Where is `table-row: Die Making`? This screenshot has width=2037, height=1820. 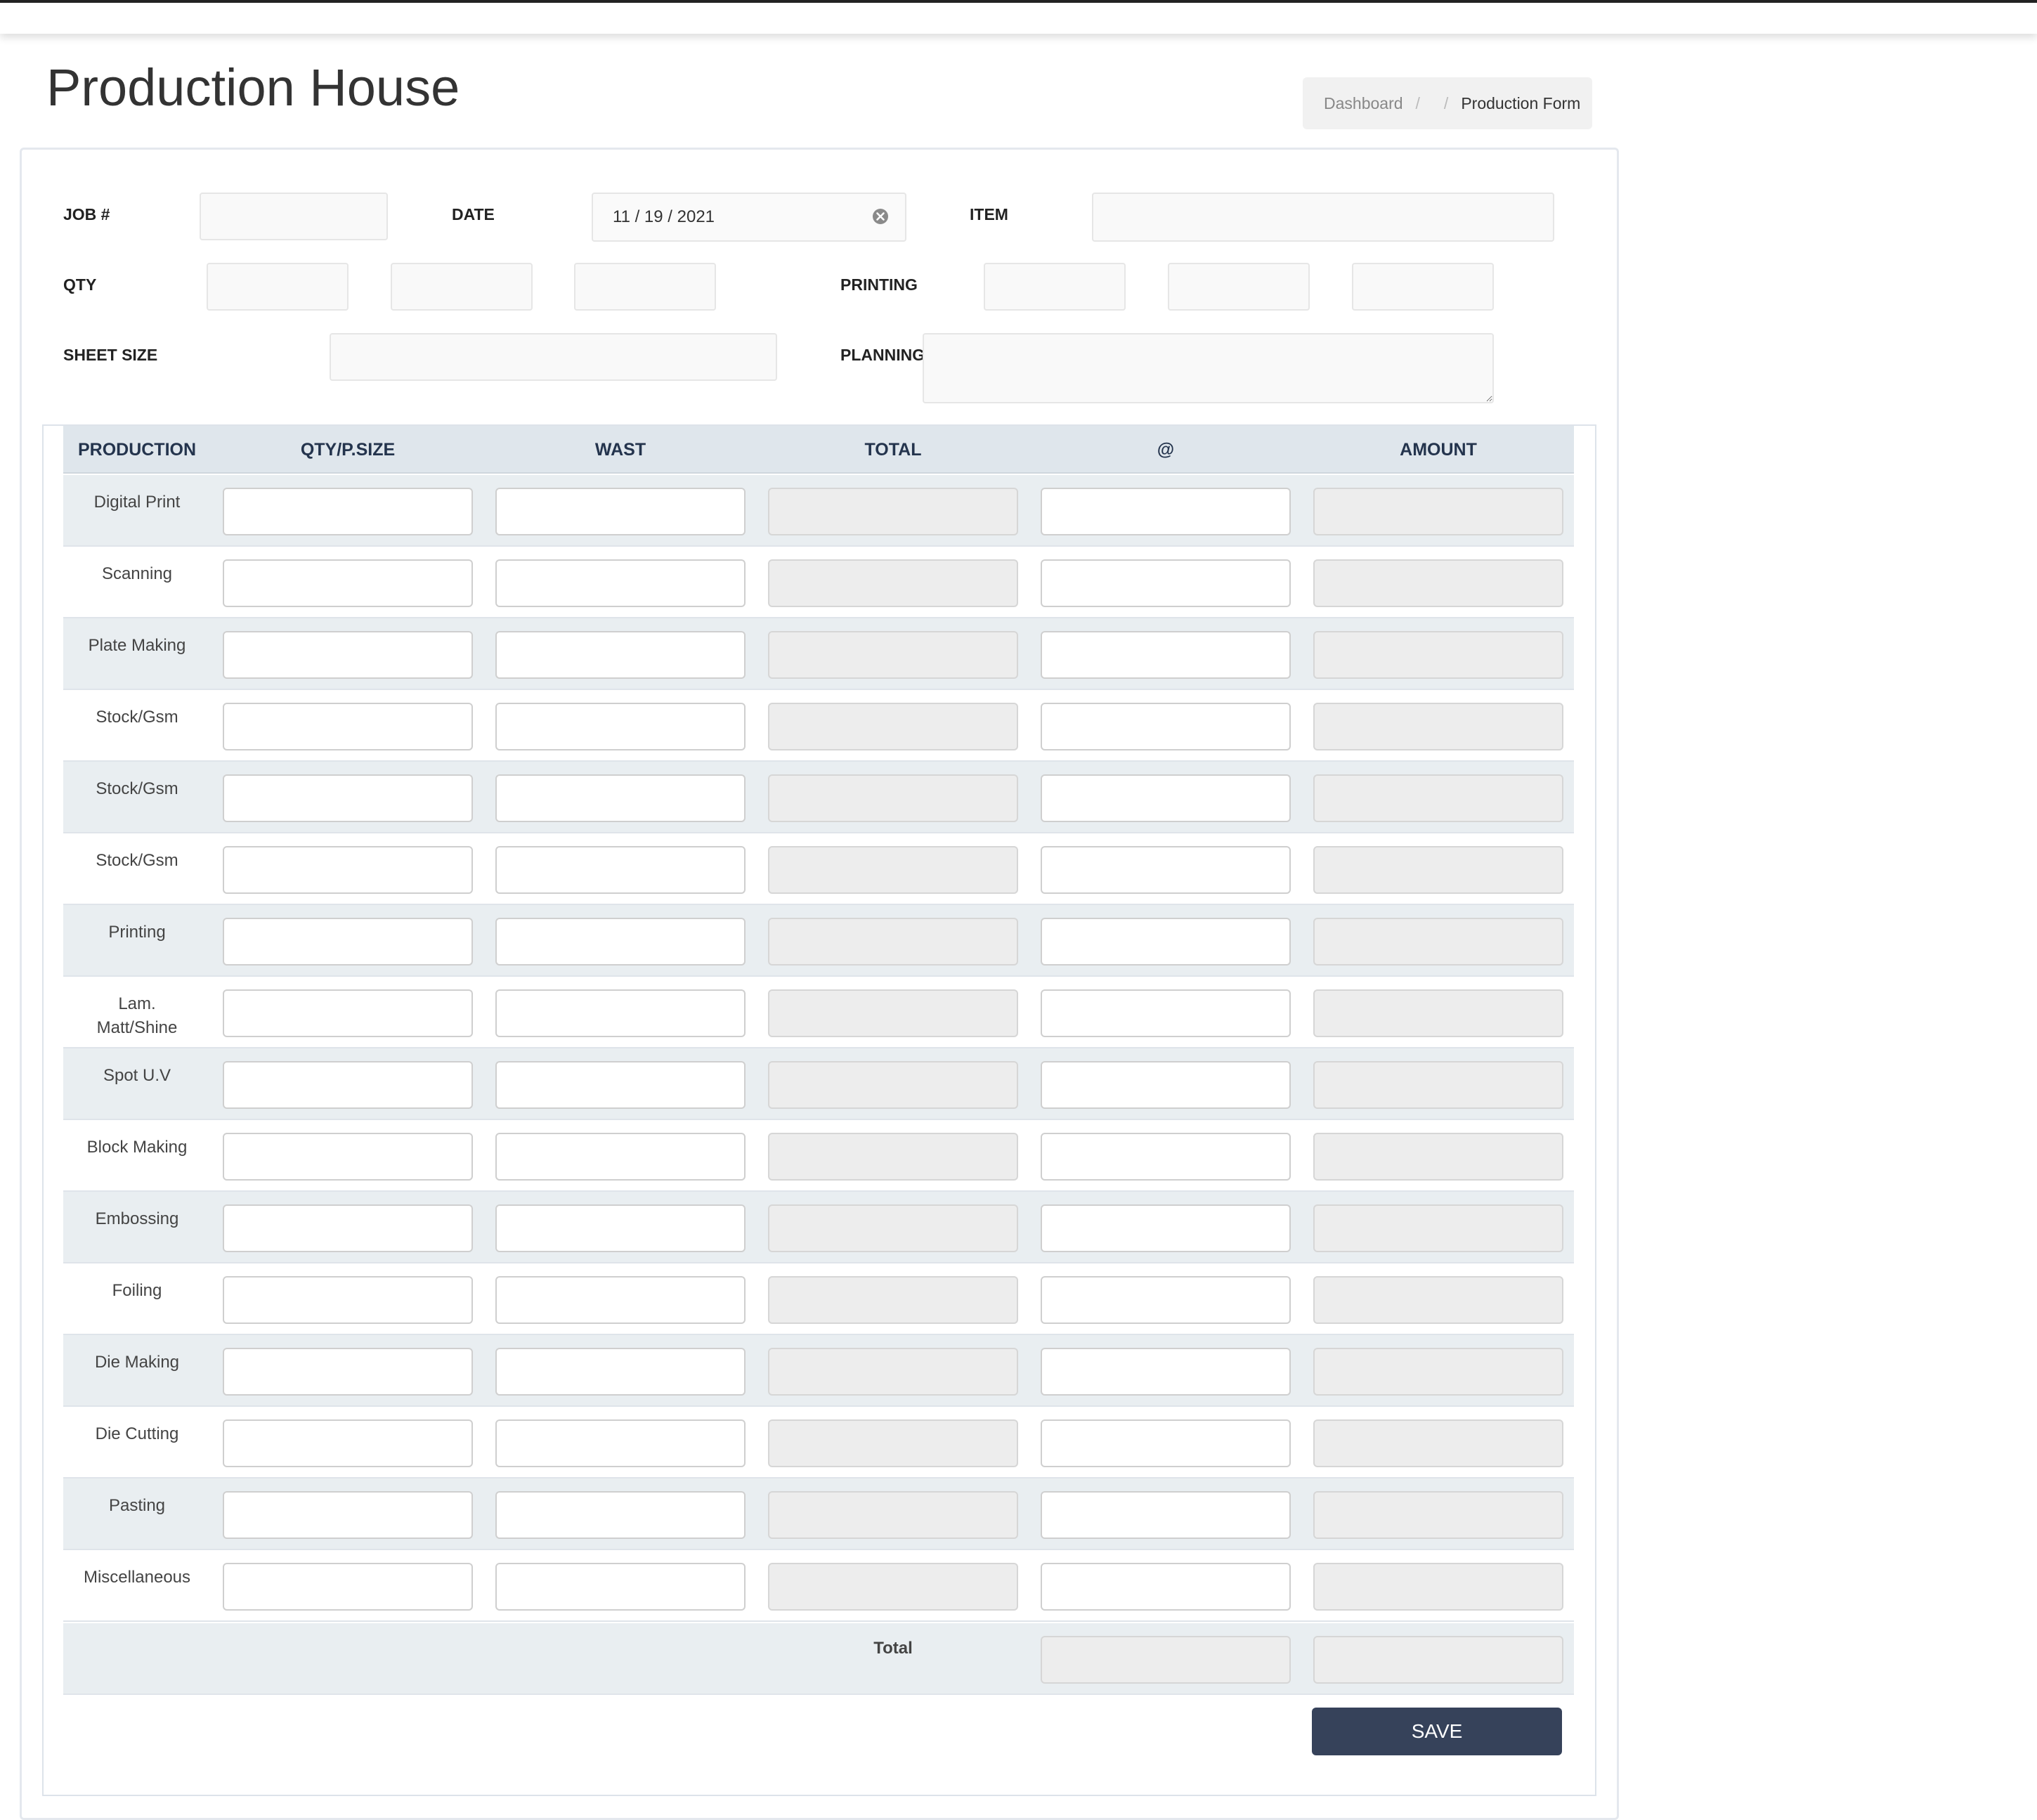
table-row: Die Making is located at coordinates (819, 1371).